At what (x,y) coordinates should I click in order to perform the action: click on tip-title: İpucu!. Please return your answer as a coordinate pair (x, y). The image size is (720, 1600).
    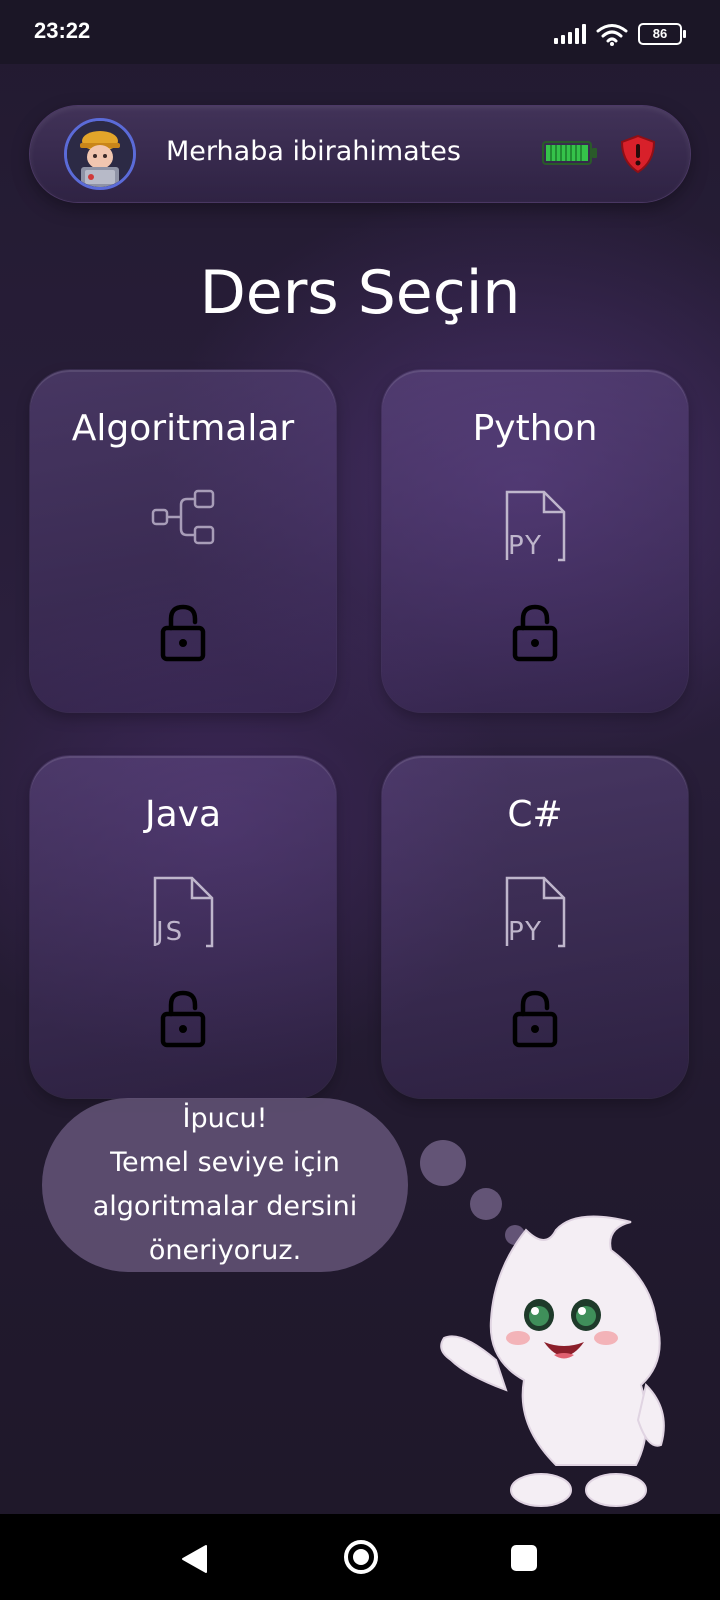
    Looking at the image, I should click on (225, 1118).